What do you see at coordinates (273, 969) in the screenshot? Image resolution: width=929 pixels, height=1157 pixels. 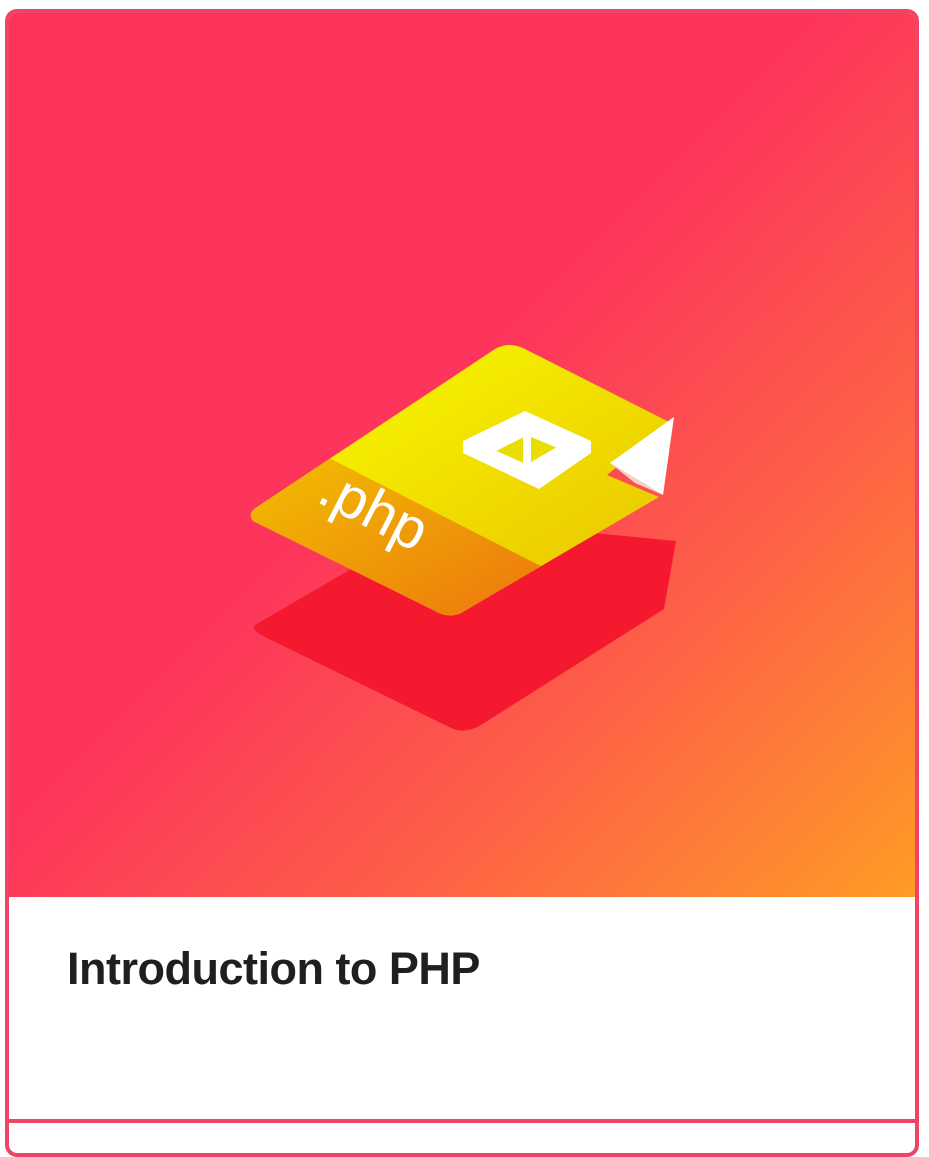 I see `course-title: Introduction to PHP` at bounding box center [273, 969].